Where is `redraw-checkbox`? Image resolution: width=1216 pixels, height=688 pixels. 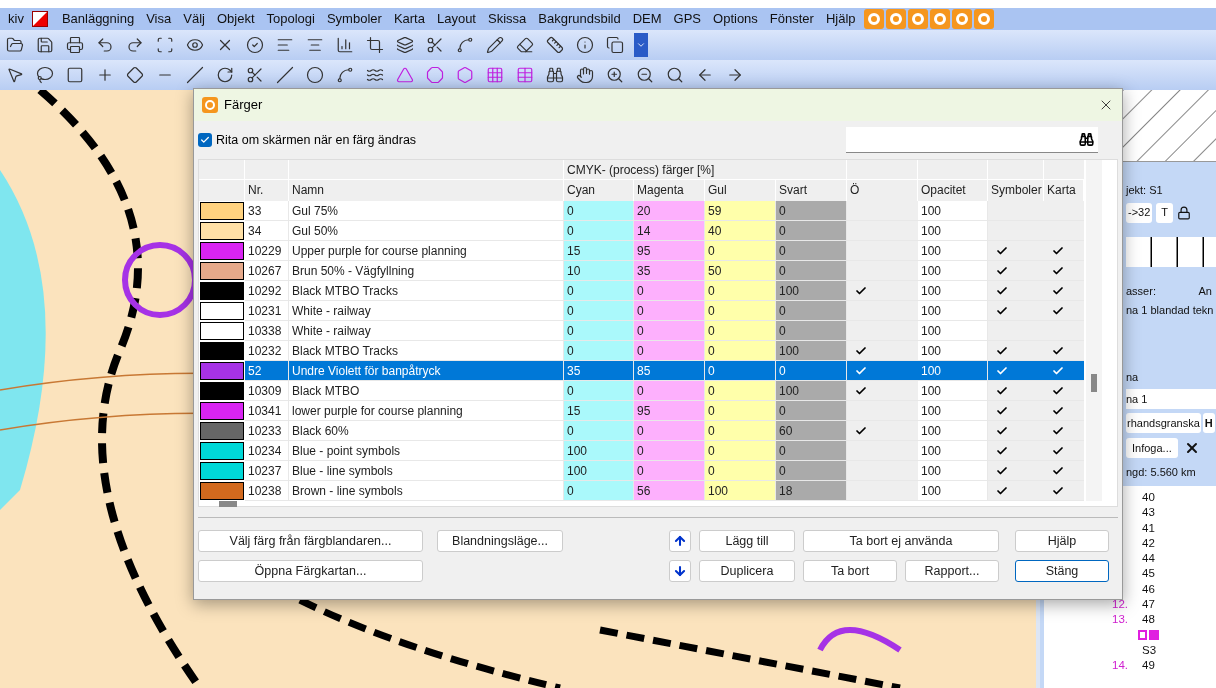
redraw-checkbox is located at coordinates (205, 140).